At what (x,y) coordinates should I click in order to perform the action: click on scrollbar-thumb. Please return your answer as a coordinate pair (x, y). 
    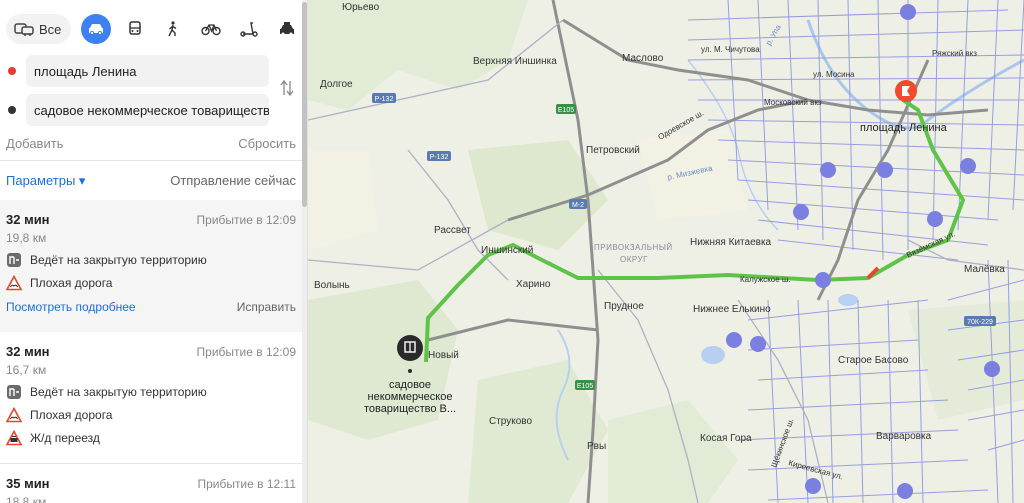
    Looking at the image, I should click on (304, 104).